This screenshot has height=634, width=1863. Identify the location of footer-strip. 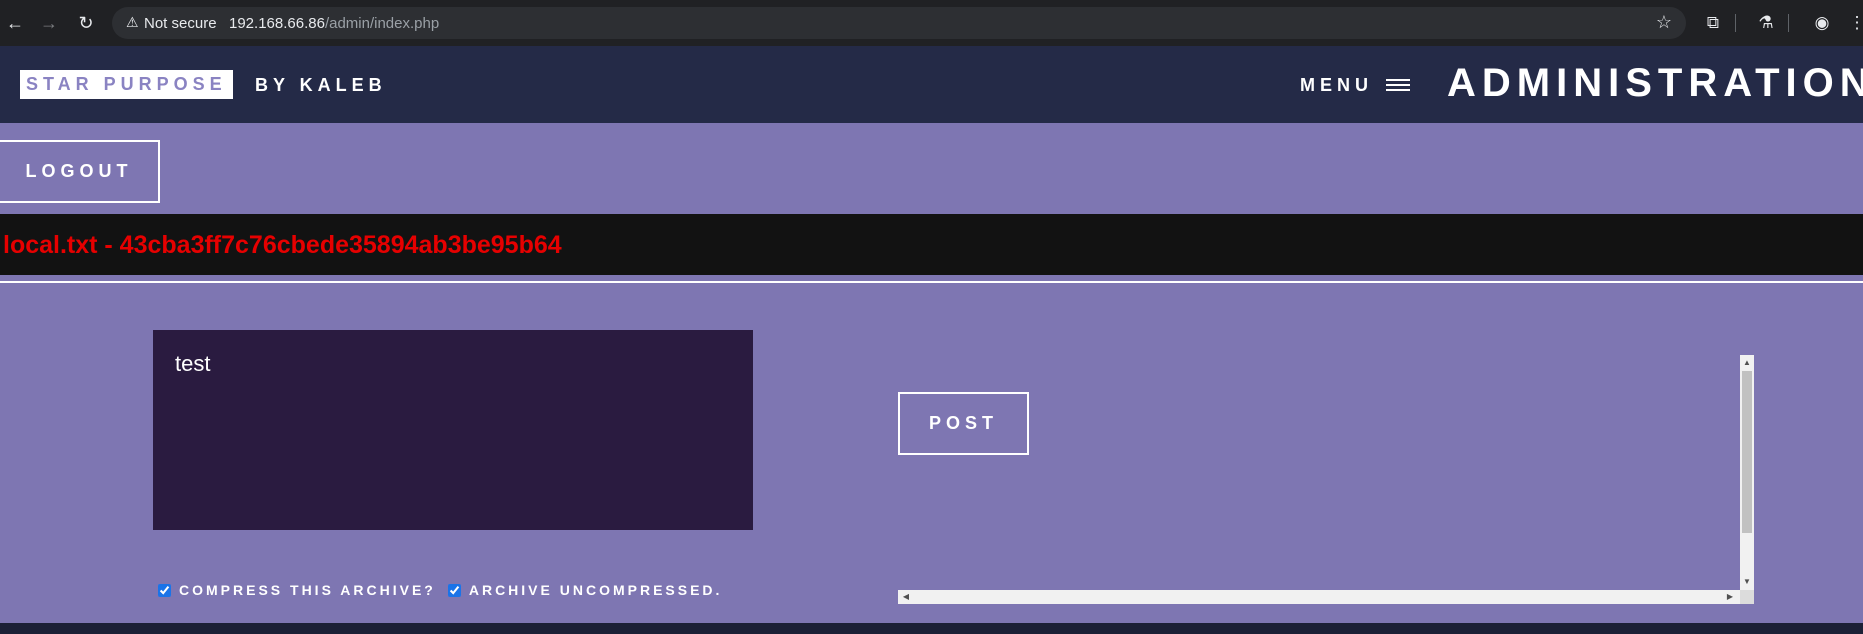
(931, 628).